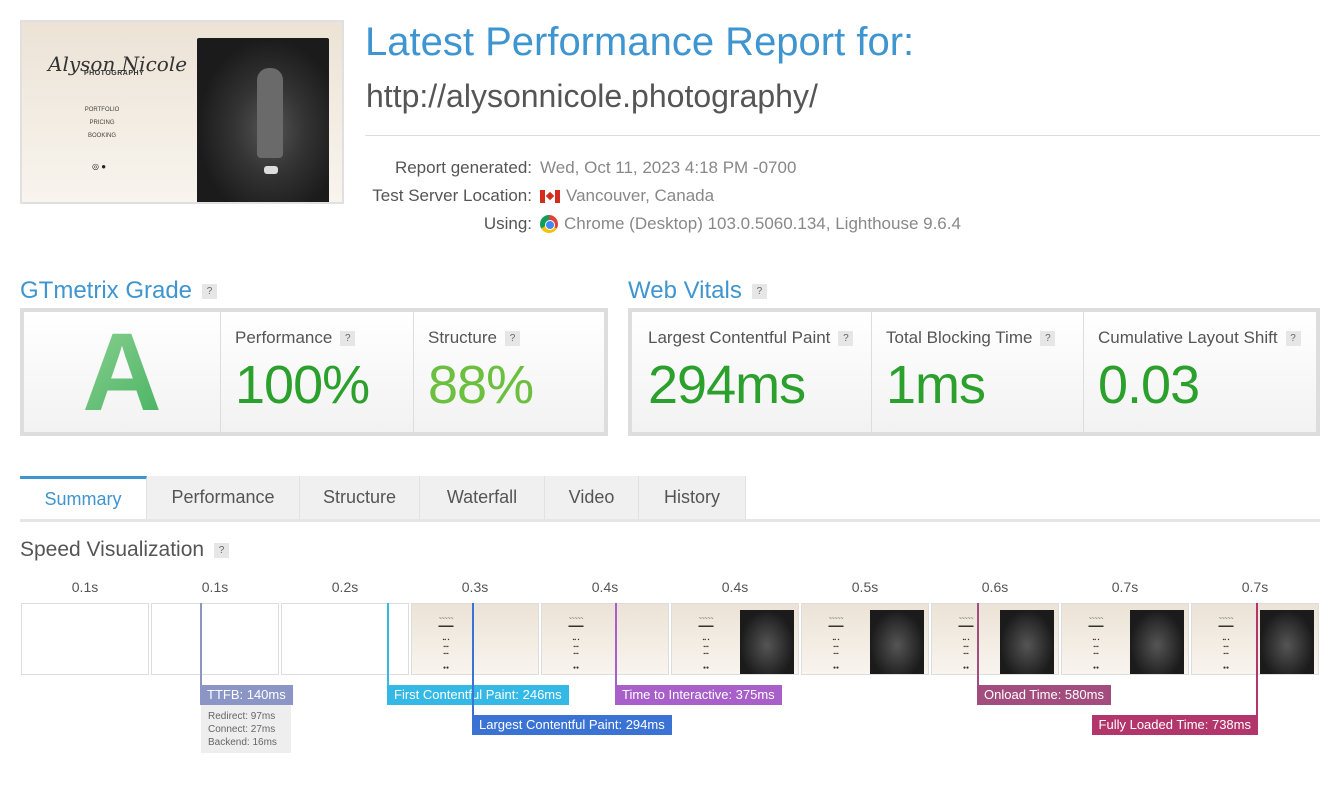  What do you see at coordinates (242, 729) in the screenshot?
I see `connect-time: Connect: 27ms` at bounding box center [242, 729].